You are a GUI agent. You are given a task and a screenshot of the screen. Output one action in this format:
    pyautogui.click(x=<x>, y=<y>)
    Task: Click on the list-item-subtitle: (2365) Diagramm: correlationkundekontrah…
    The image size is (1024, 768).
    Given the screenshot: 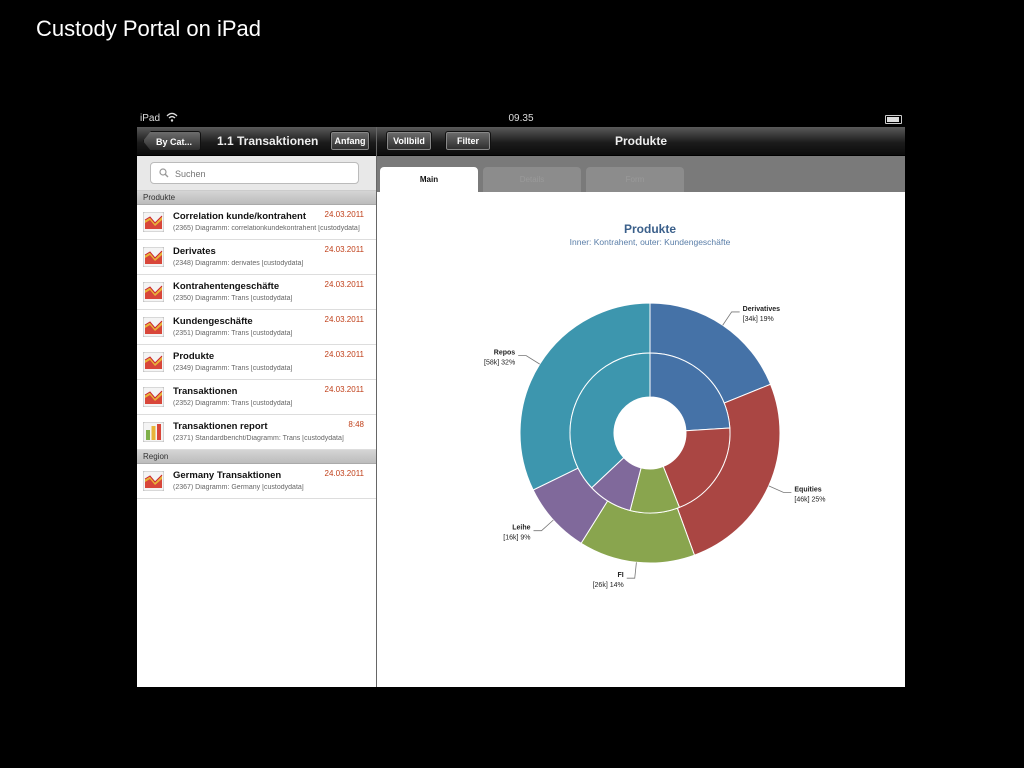 What is the action you would take?
    pyautogui.click(x=266, y=228)
    